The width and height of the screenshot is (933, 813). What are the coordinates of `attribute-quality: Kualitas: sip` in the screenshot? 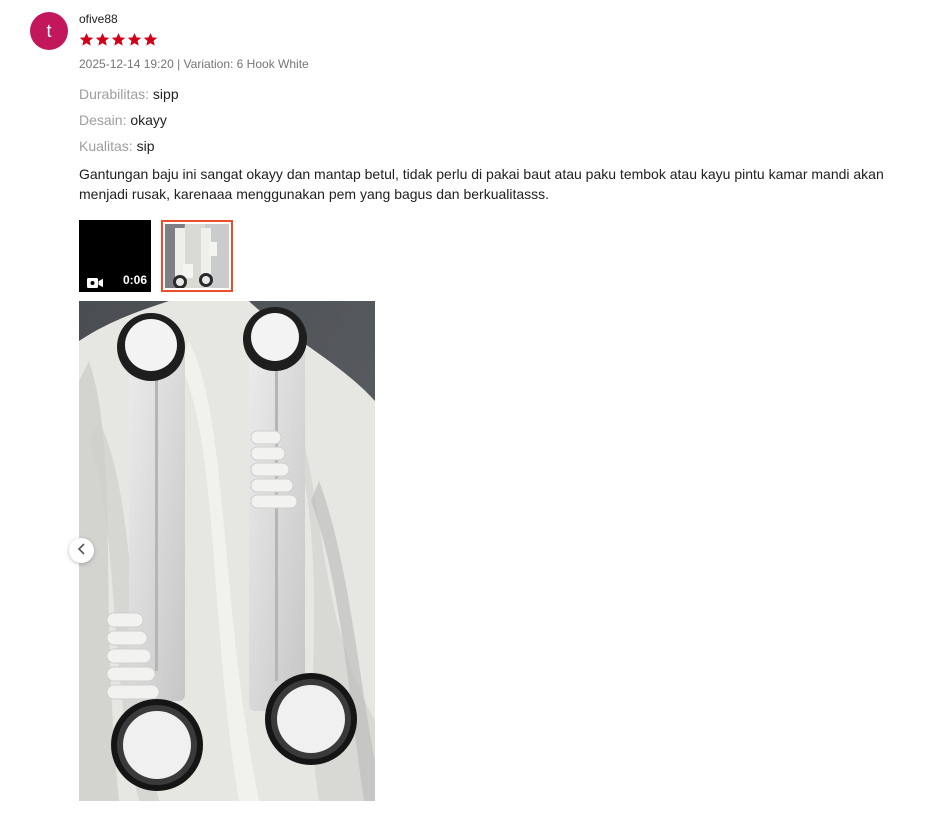 It's located at (486, 146).